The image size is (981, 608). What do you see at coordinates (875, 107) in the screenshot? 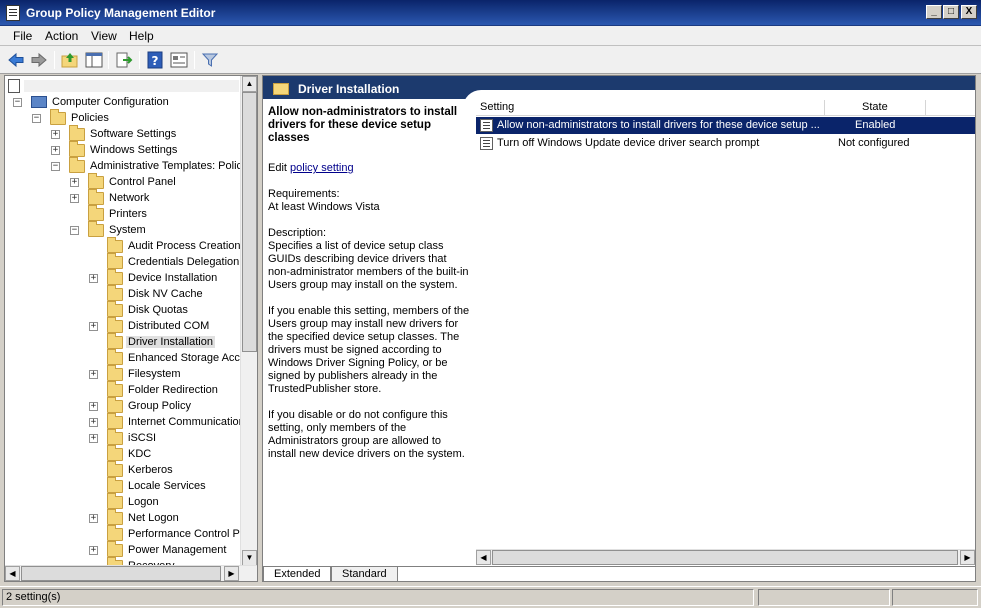
I see `column-state: State` at bounding box center [875, 107].